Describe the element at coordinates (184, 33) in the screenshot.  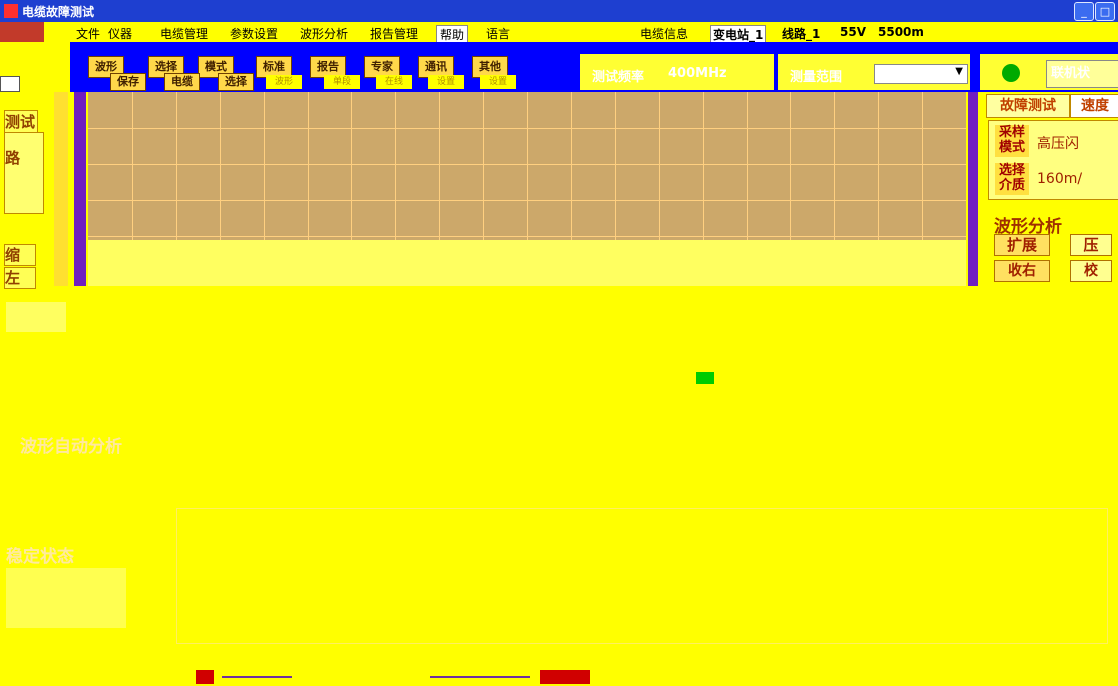
I see `menu-cable-manage: 电缆管理` at that location.